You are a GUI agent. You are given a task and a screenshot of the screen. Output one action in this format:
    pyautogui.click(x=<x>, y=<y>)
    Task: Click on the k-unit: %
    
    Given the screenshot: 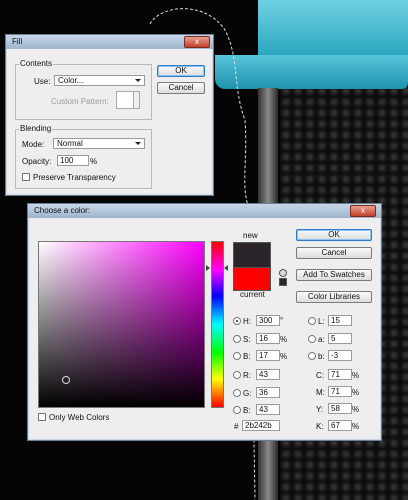 What is the action you would take?
    pyautogui.click(x=356, y=426)
    